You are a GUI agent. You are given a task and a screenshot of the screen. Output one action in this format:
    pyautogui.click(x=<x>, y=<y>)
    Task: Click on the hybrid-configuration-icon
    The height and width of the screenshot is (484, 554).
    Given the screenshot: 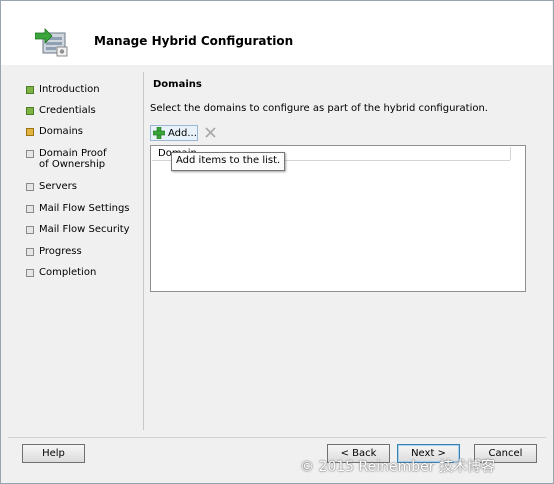 What is the action you would take?
    pyautogui.click(x=51, y=42)
    